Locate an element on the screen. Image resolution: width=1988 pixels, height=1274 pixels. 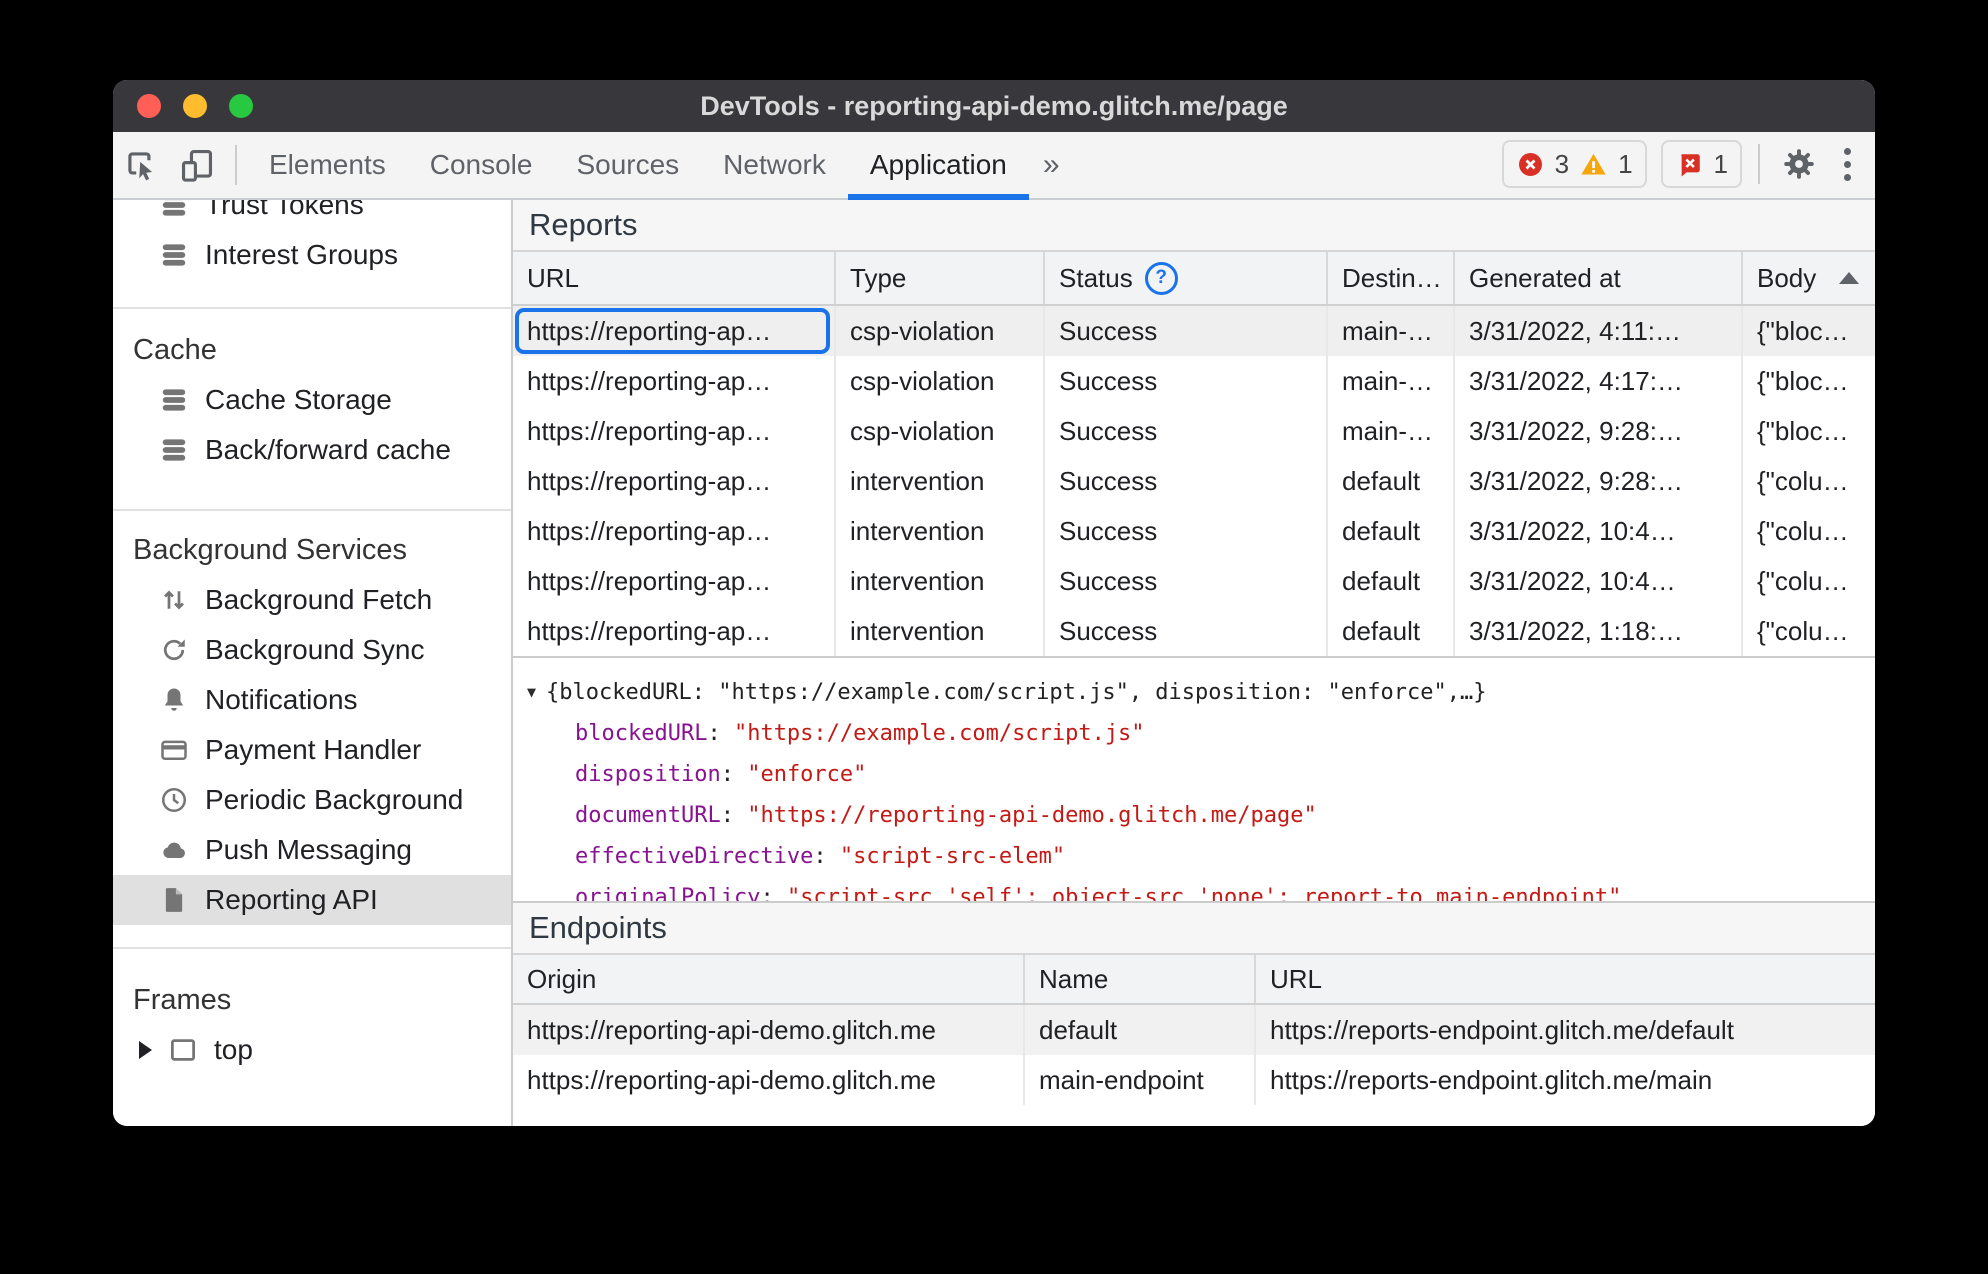
more-options-button is located at coordinates (1847, 164).